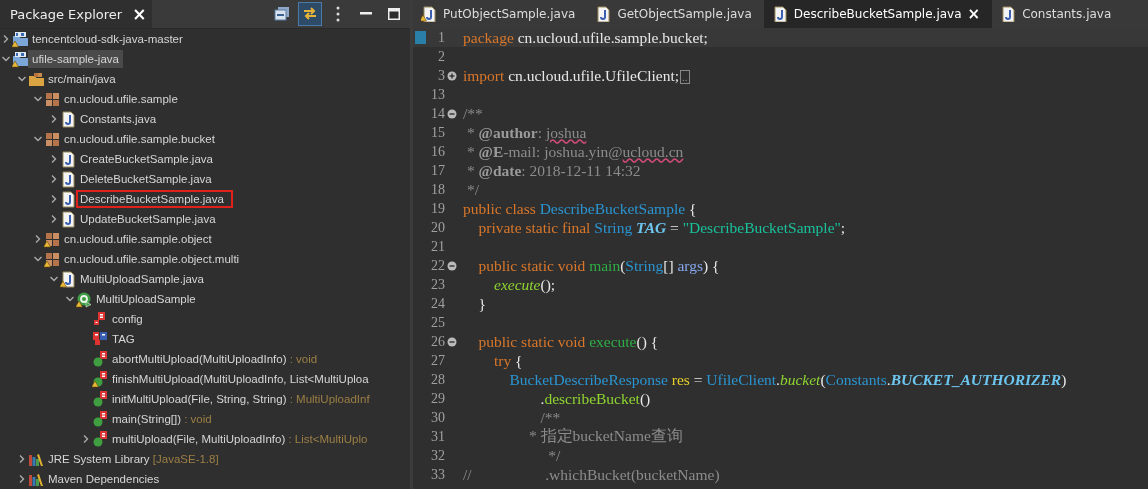  I want to click on line-number: 18, so click(437, 189).